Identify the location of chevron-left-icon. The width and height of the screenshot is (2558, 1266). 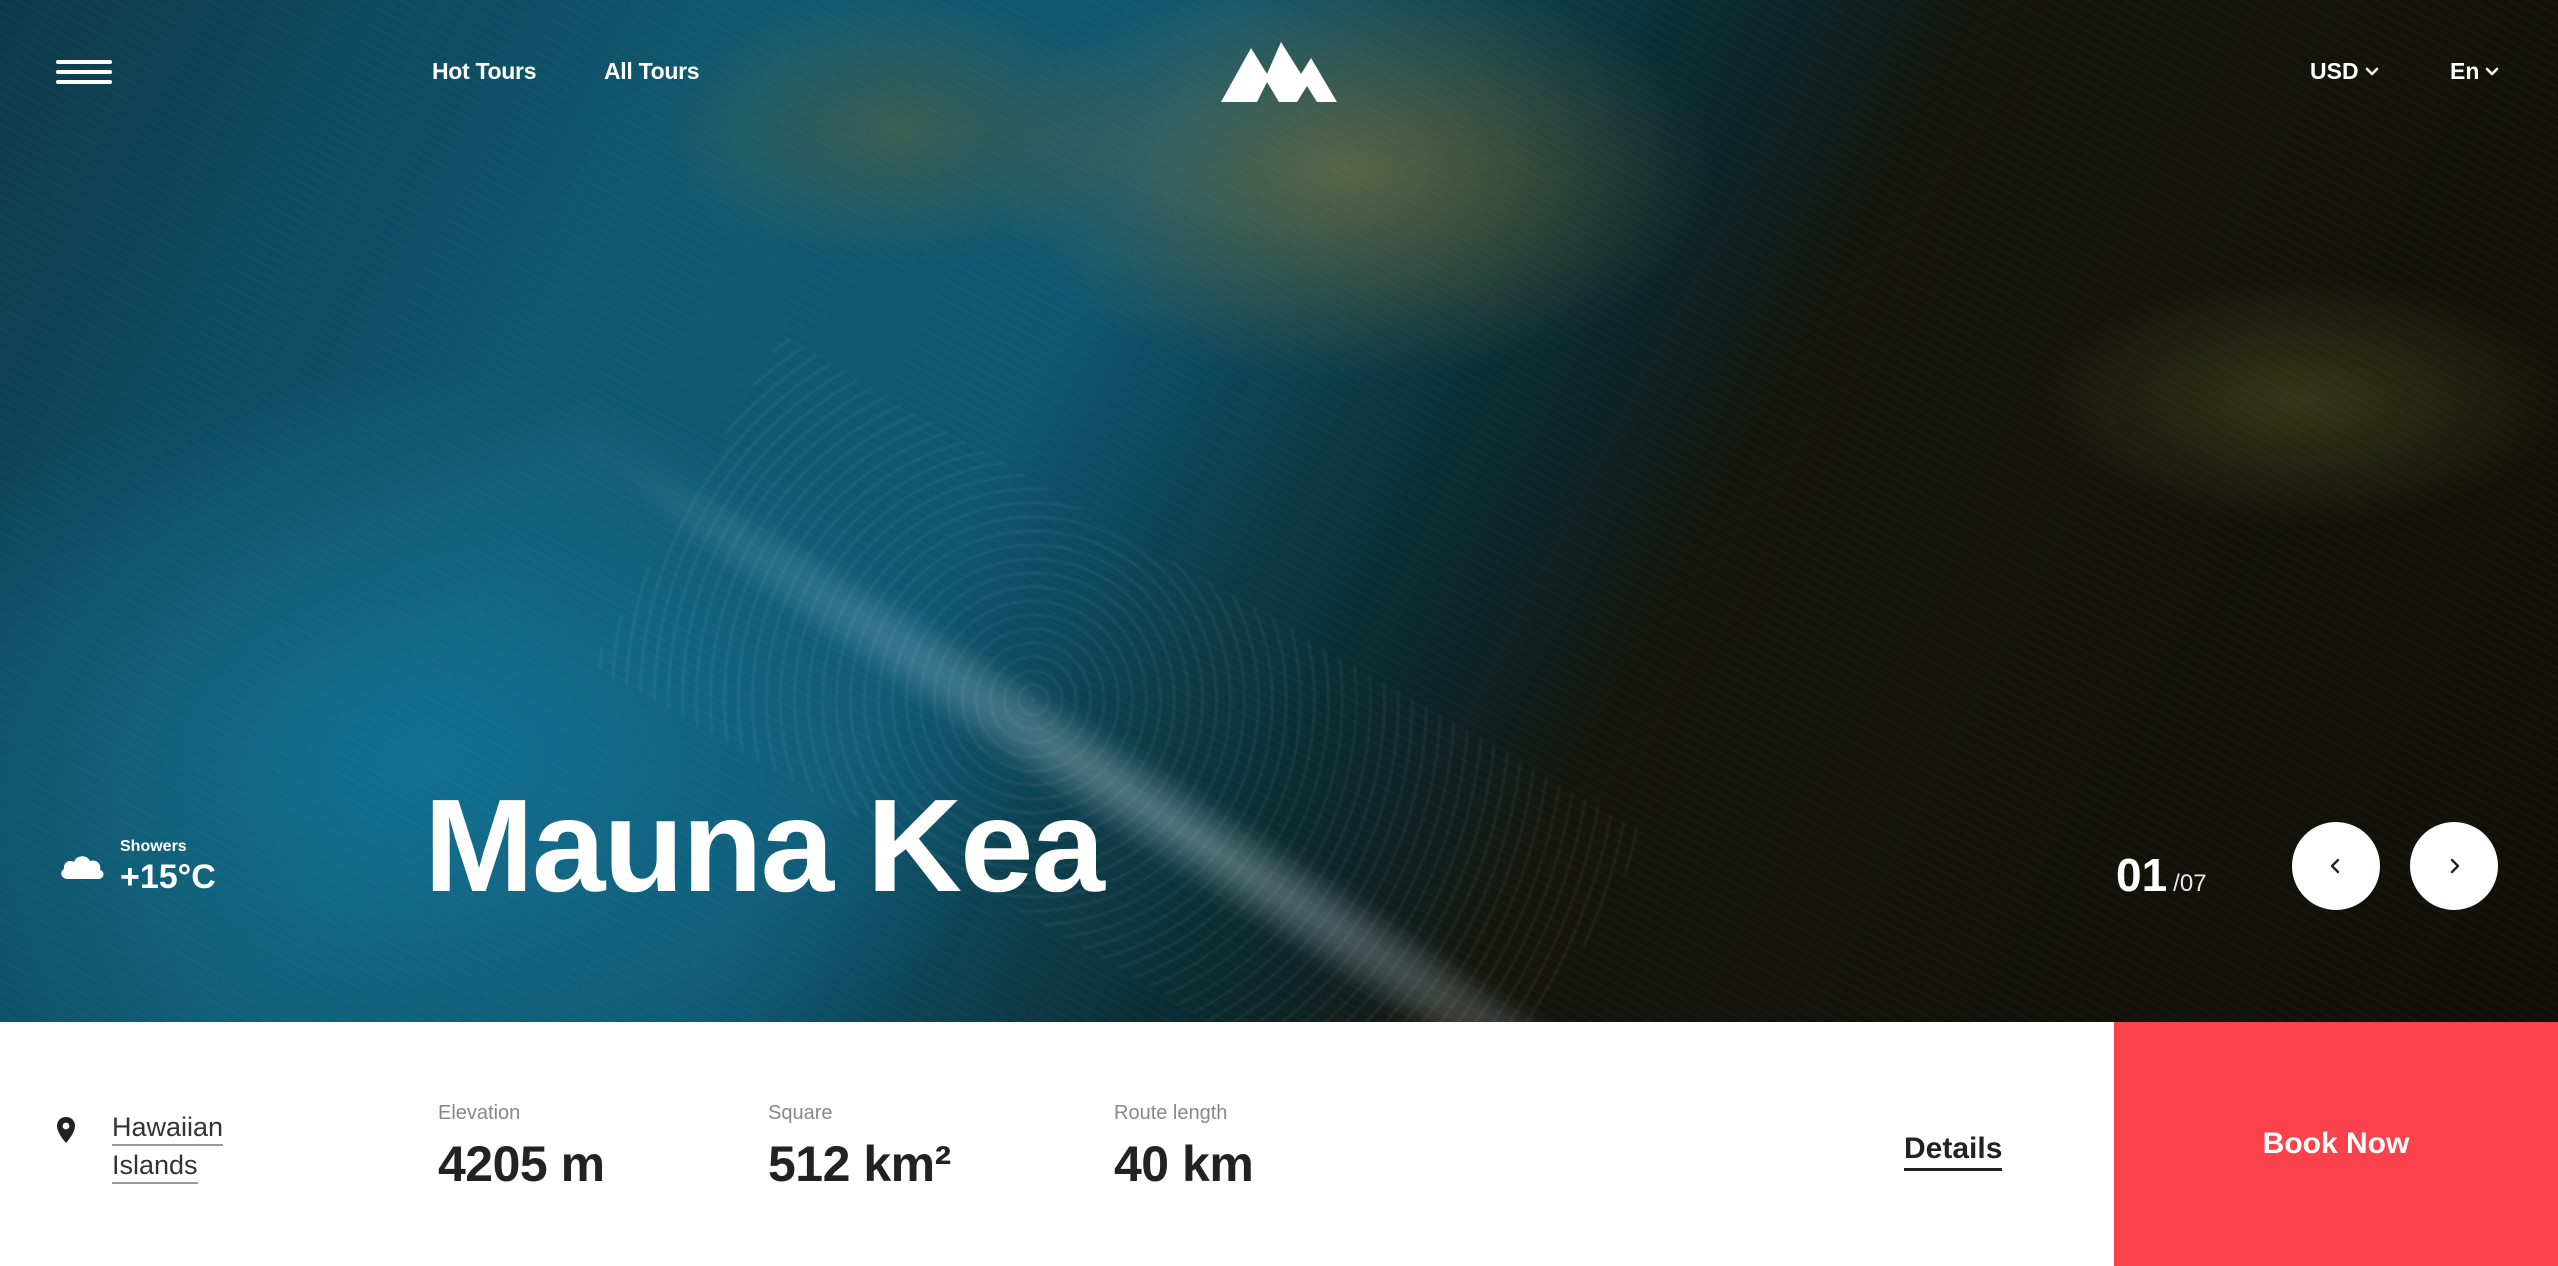
(2335, 866).